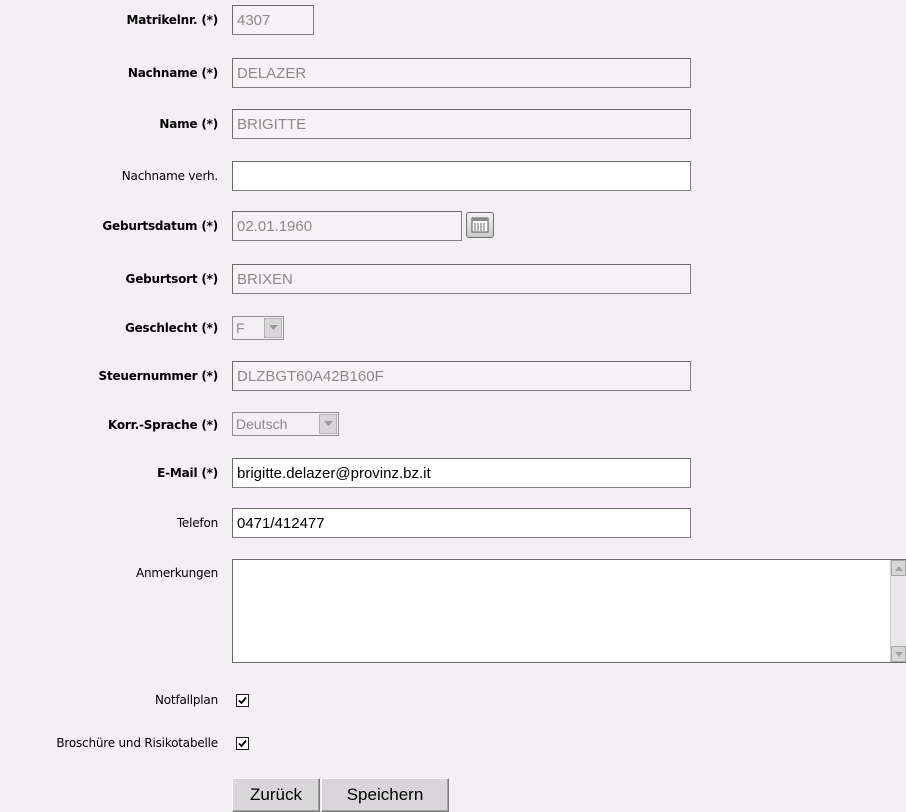 This screenshot has width=906, height=812. I want to click on korr-sprache-select: Deutsch, so click(285, 424).